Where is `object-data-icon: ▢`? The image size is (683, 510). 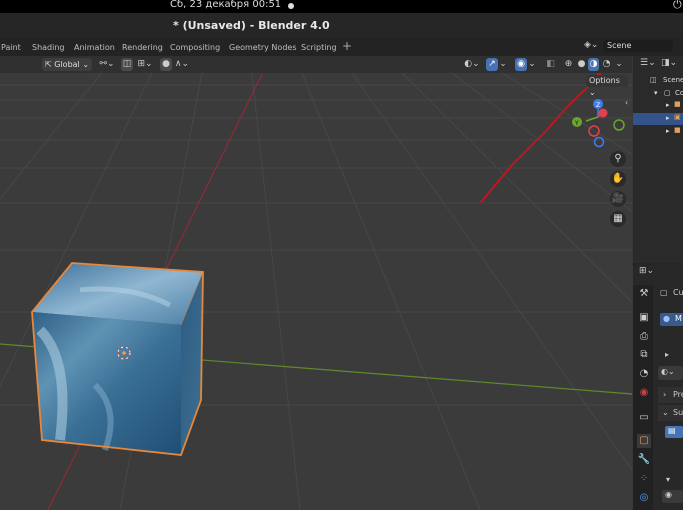
object-data-icon: ▢ is located at coordinates (664, 292).